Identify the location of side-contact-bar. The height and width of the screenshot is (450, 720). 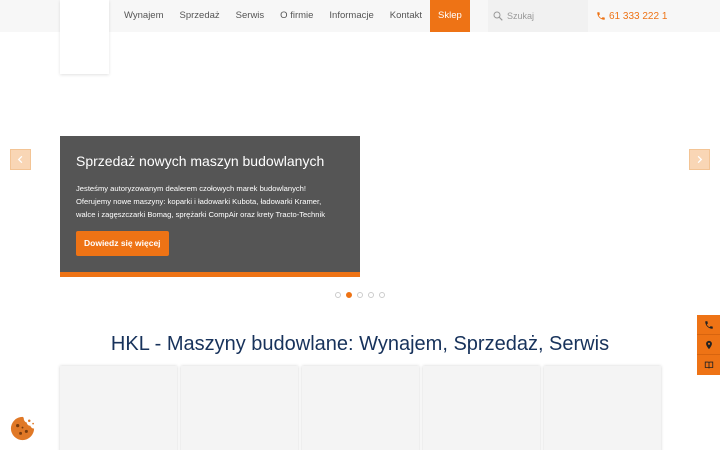
(708, 345).